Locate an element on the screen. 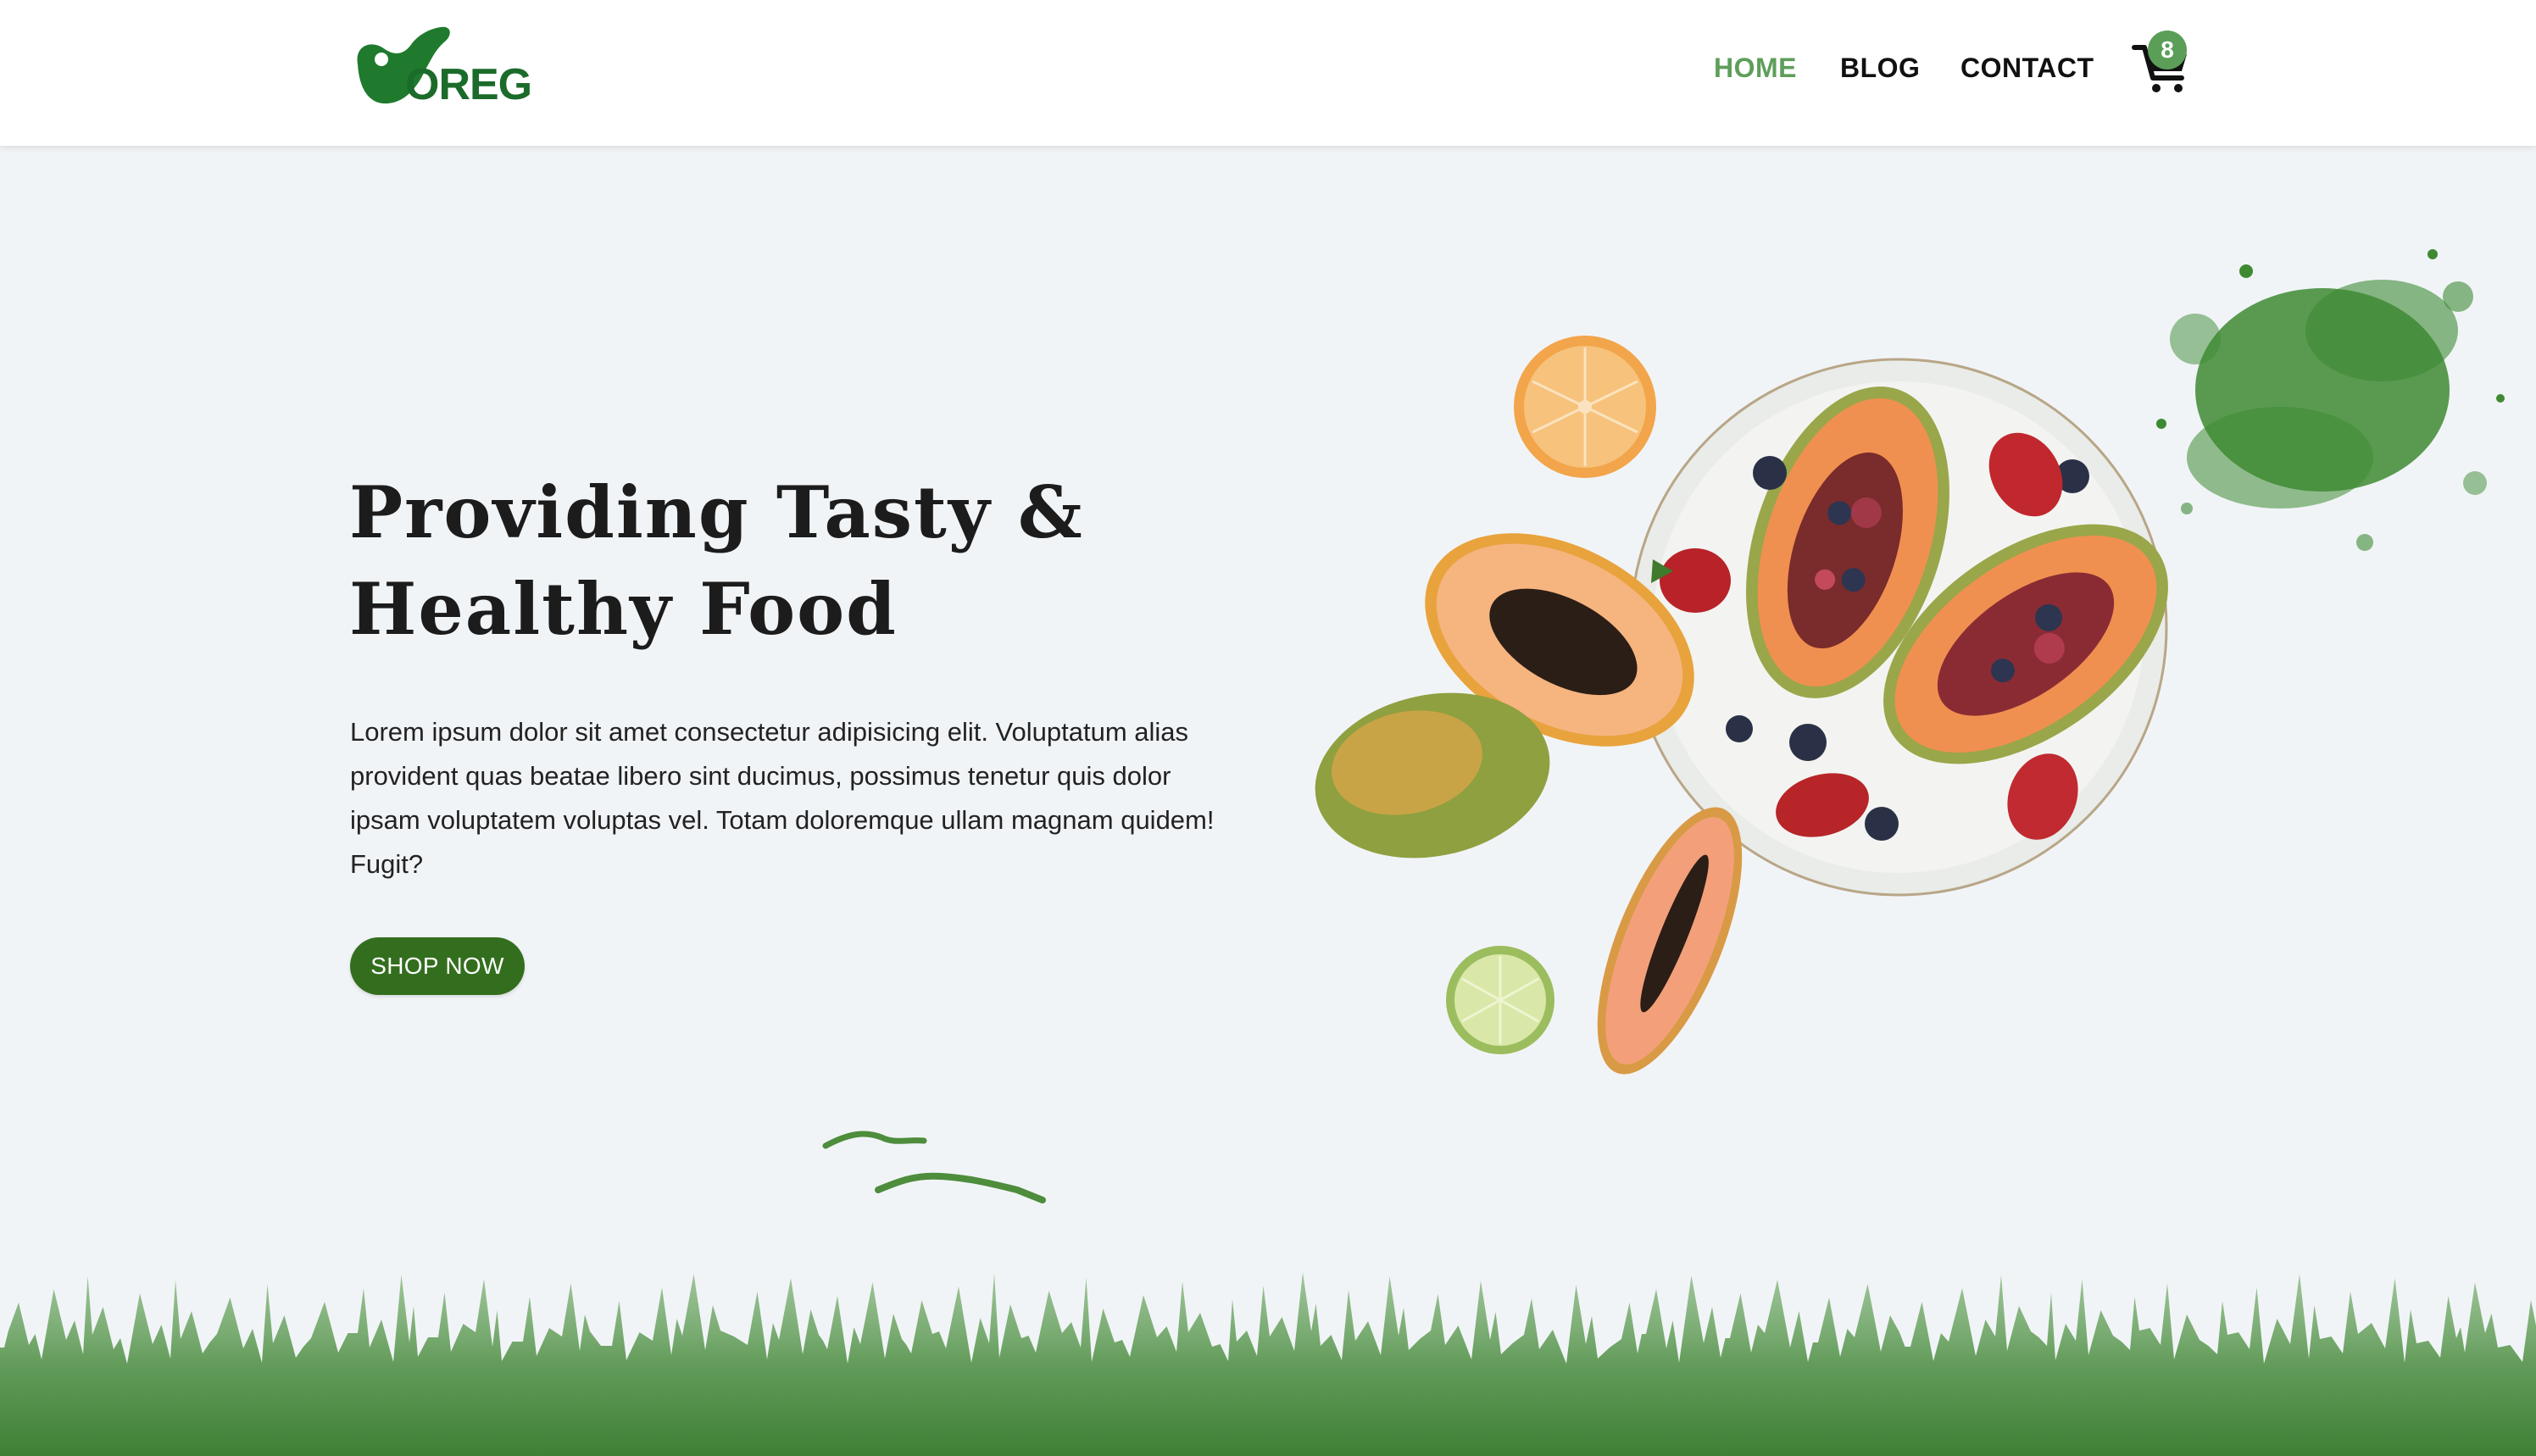  hero-title: Providing Tasty & Healthy Food is located at coordinates (730, 561).